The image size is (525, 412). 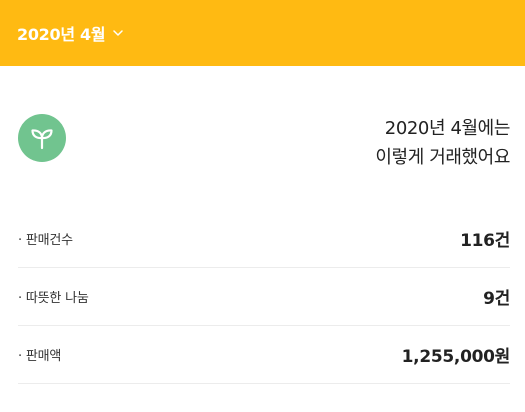 I want to click on summary-title: 2020년 4월에는 이렇게 거래했어요, so click(x=442, y=143).